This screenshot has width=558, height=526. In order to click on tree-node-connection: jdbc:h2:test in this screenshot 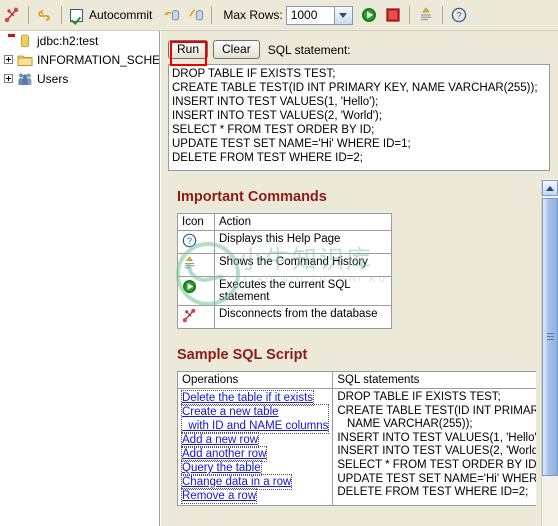, I will do `click(79, 40)`.